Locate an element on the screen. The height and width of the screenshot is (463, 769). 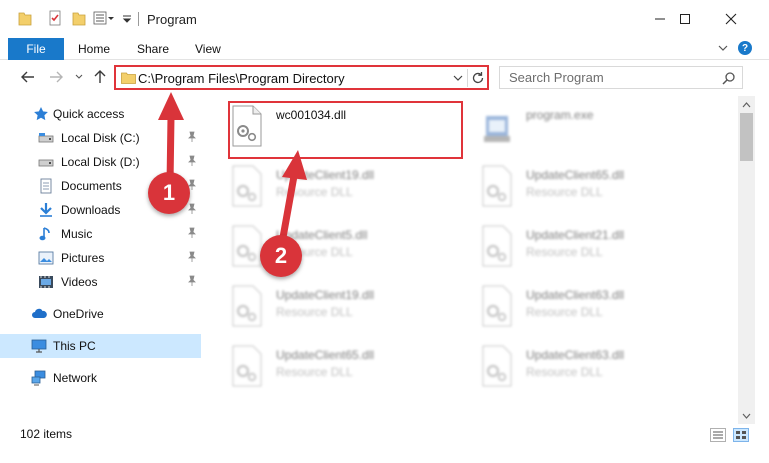
details-view-icon is located at coordinates (718, 435).